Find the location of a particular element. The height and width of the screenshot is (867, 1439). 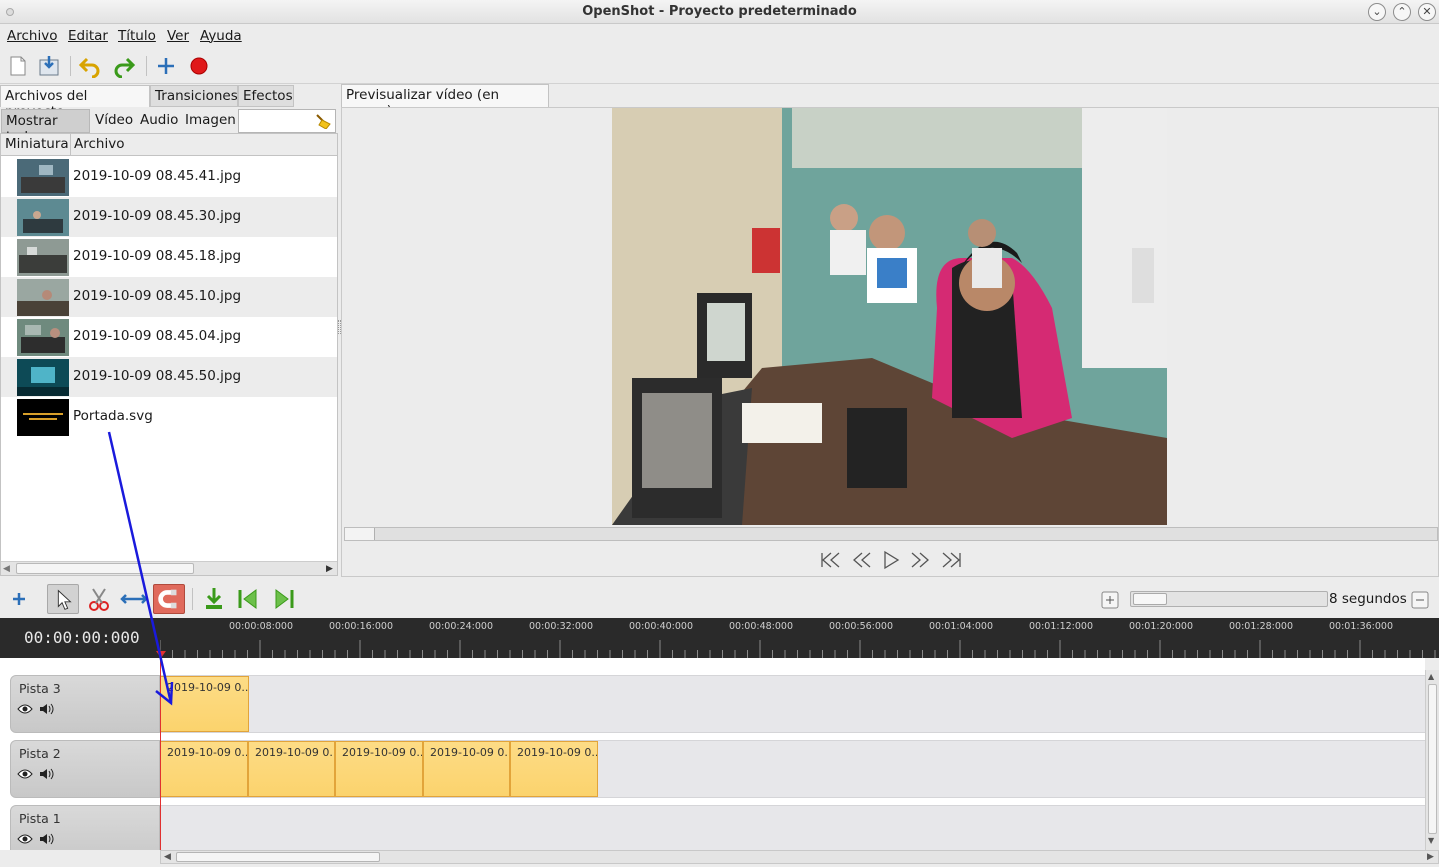

menu-ayuda: Ayuda is located at coordinates (221, 36).